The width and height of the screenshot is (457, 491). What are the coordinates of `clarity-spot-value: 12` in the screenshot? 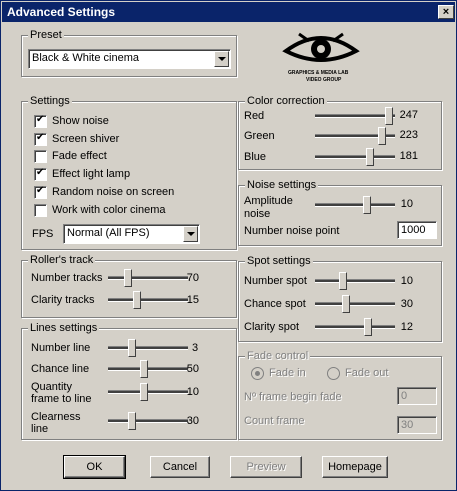 It's located at (406, 327).